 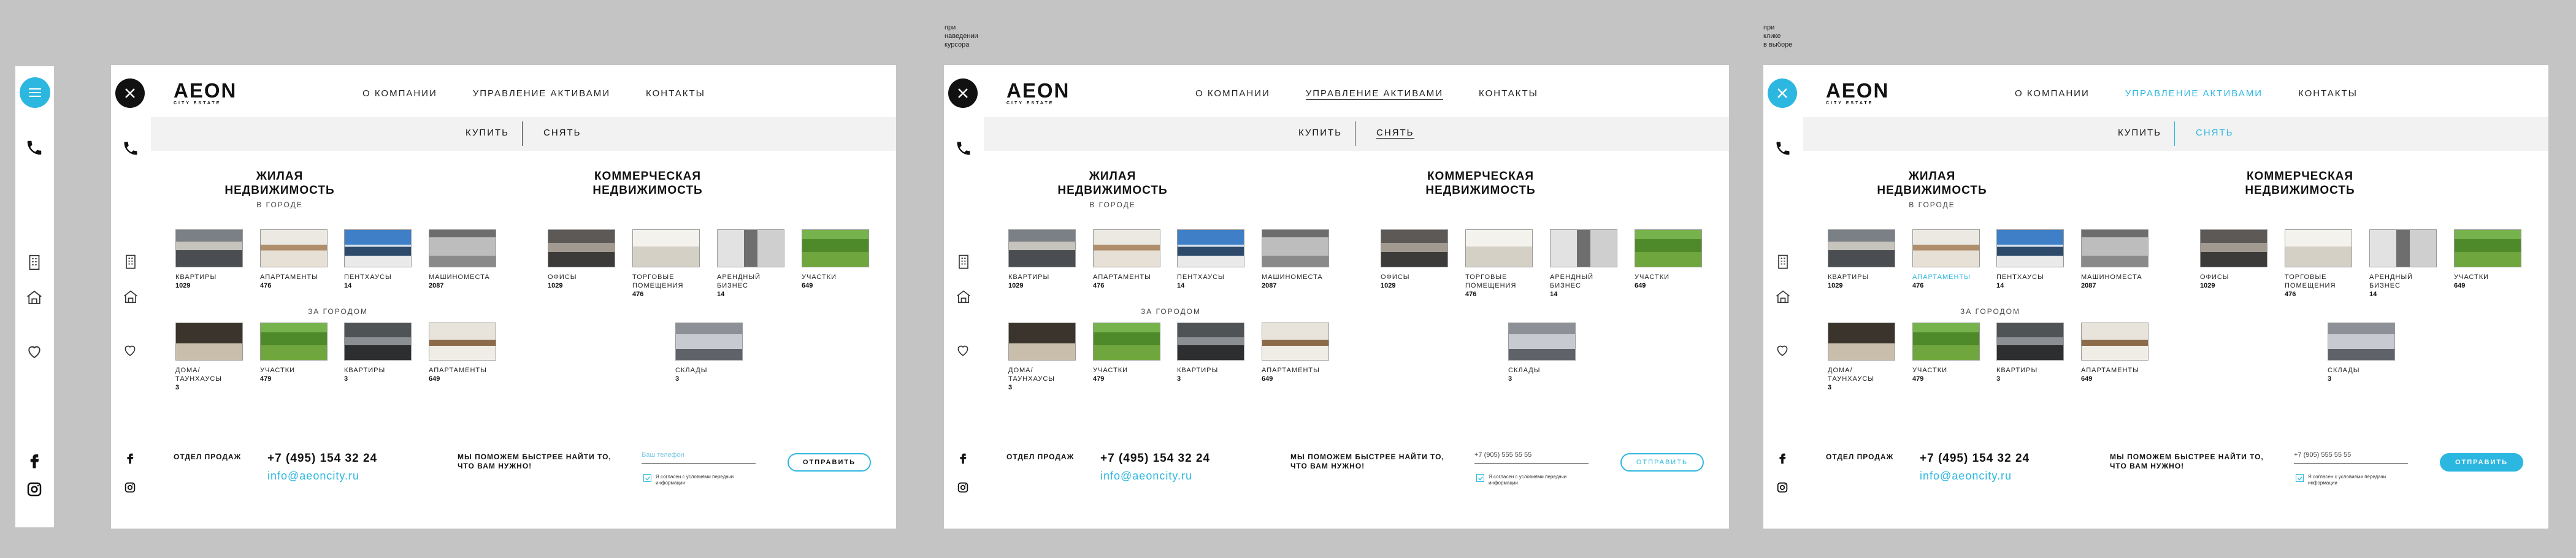 I want to click on sales-email: info@aeoncity.ru, so click(x=1966, y=476).